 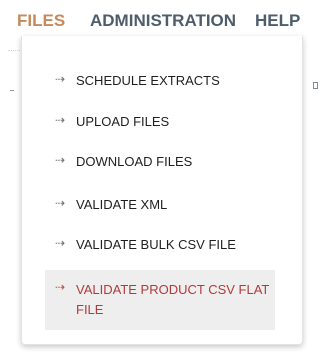 What do you see at coordinates (123, 121) in the screenshot?
I see `menu-item-label: UPLOAD FILES` at bounding box center [123, 121].